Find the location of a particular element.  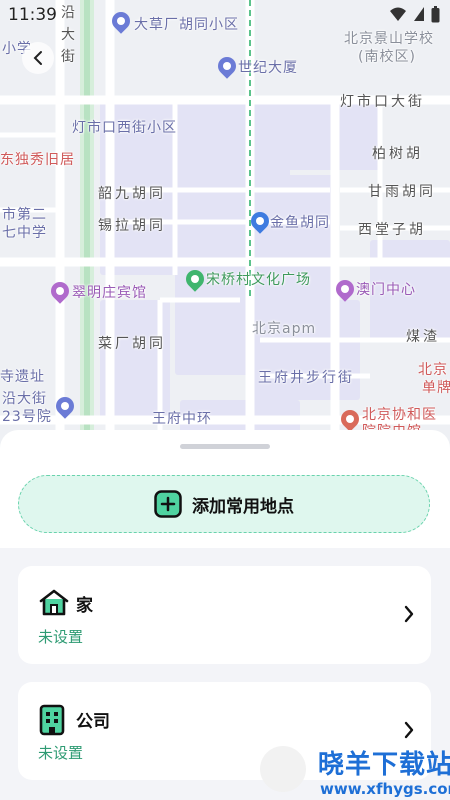

map-label: 金鱼胡同 is located at coordinates (300, 223).